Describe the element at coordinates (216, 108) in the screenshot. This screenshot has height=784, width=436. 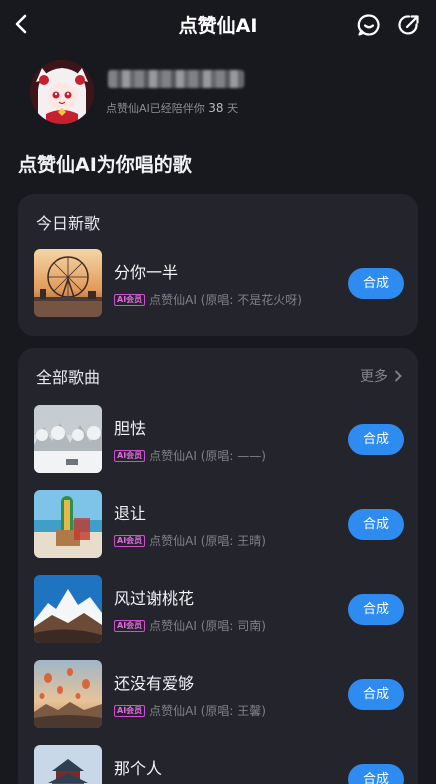
I see `companion-days-count: 38` at that location.